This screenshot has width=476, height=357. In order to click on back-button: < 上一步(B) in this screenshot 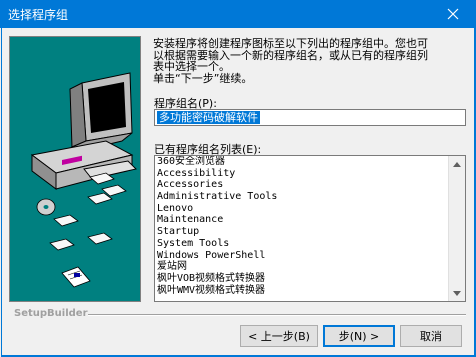, I will do `click(279, 336)`.